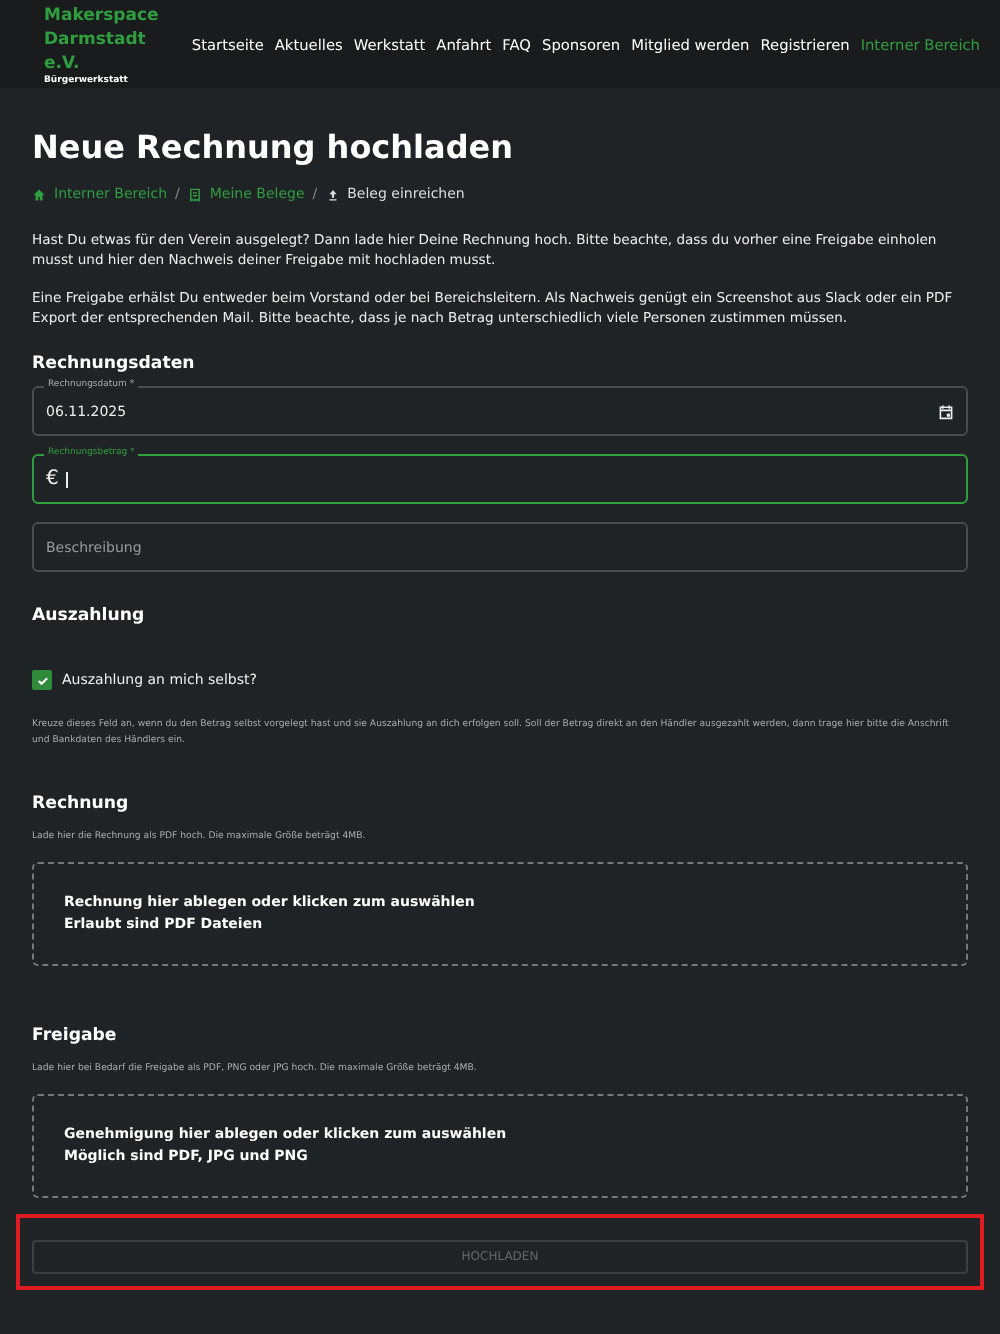 The height and width of the screenshot is (1334, 1000). What do you see at coordinates (39, 194) in the screenshot?
I see `home-icon` at bounding box center [39, 194].